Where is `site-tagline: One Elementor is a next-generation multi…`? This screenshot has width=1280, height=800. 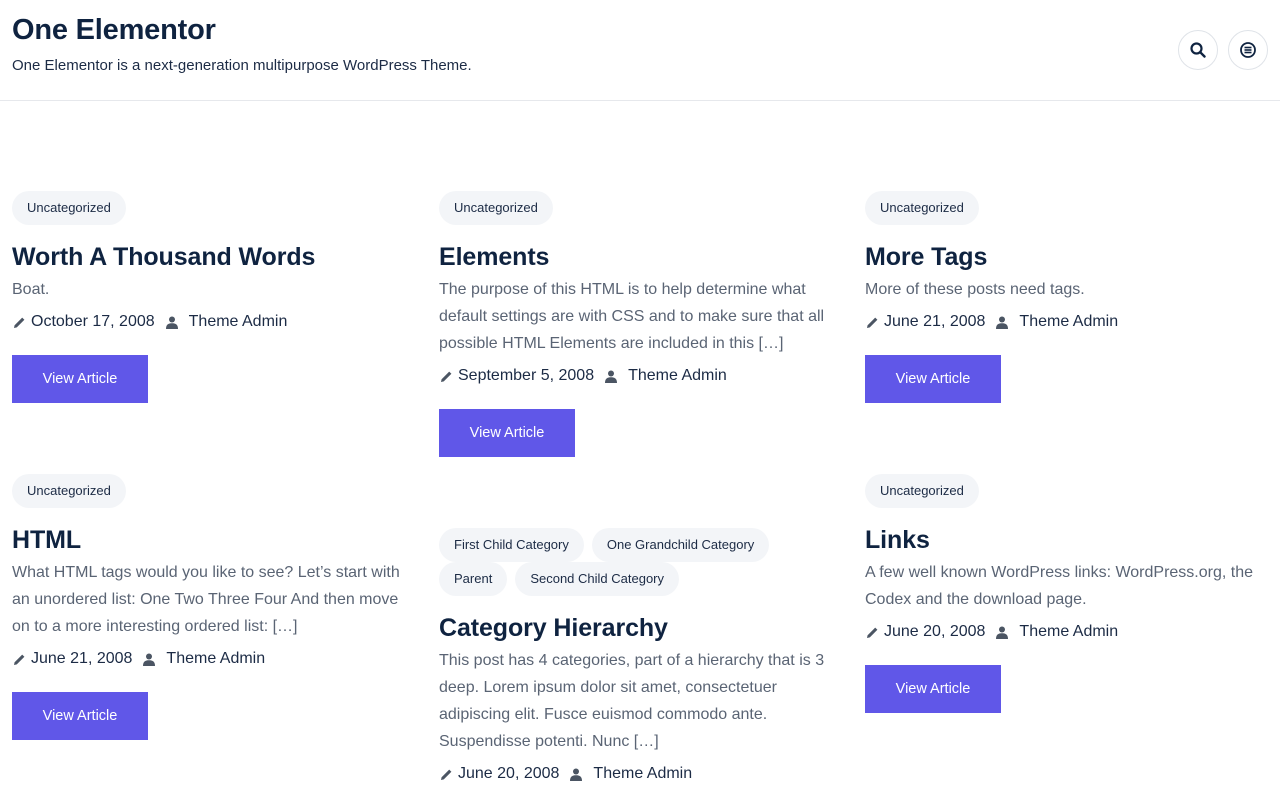
site-tagline: One Elementor is a next-generation multi… is located at coordinates (242, 65).